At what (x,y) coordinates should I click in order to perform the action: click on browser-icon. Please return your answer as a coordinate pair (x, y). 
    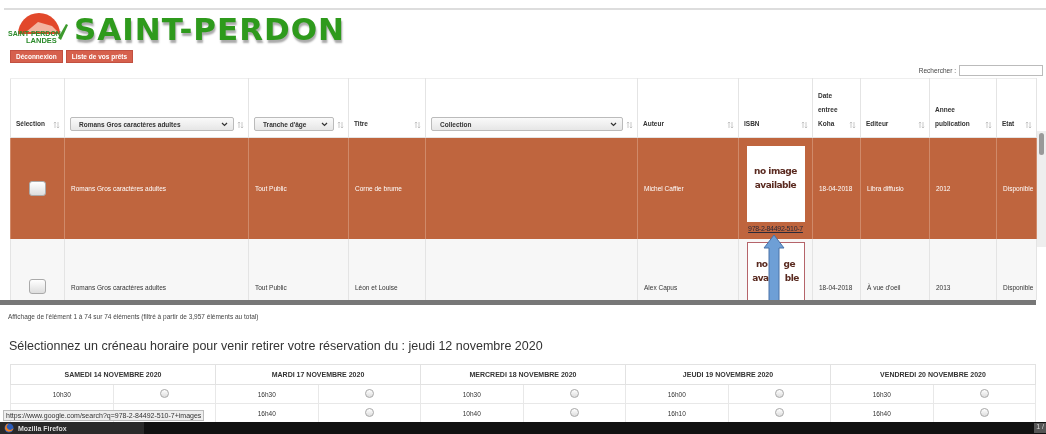
    Looking at the image, I should click on (9, 428).